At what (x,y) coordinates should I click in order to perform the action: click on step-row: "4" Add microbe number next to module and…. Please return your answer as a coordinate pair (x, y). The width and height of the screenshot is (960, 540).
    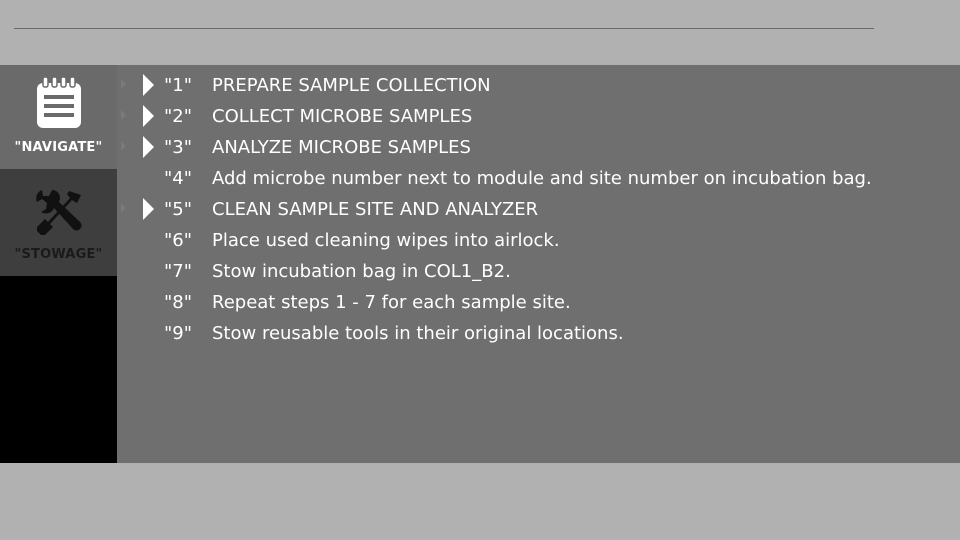
    Looking at the image, I should click on (538, 178).